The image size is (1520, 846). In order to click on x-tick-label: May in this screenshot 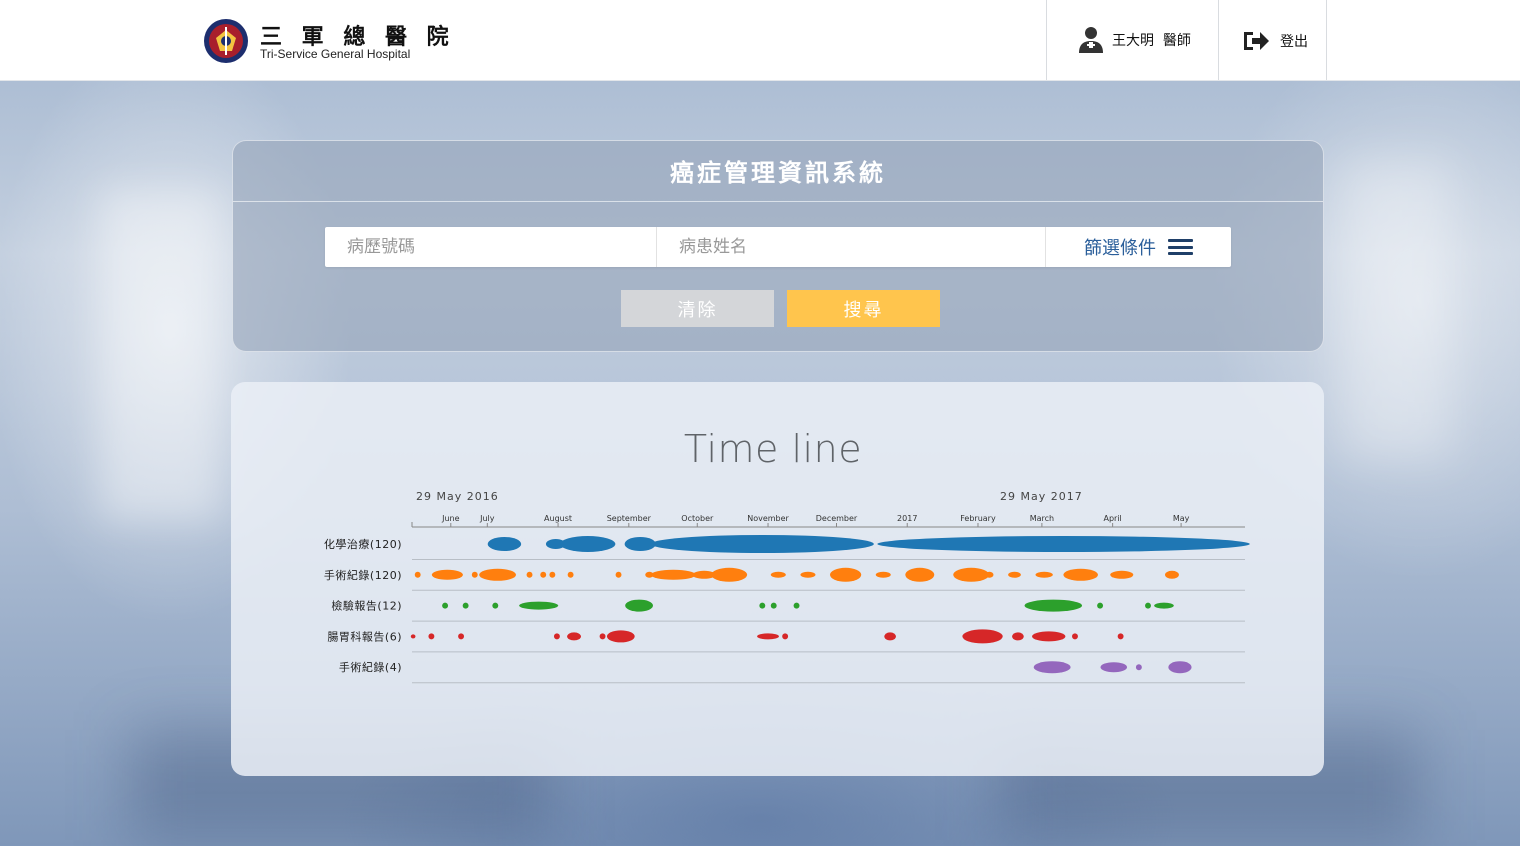, I will do `click(1181, 518)`.